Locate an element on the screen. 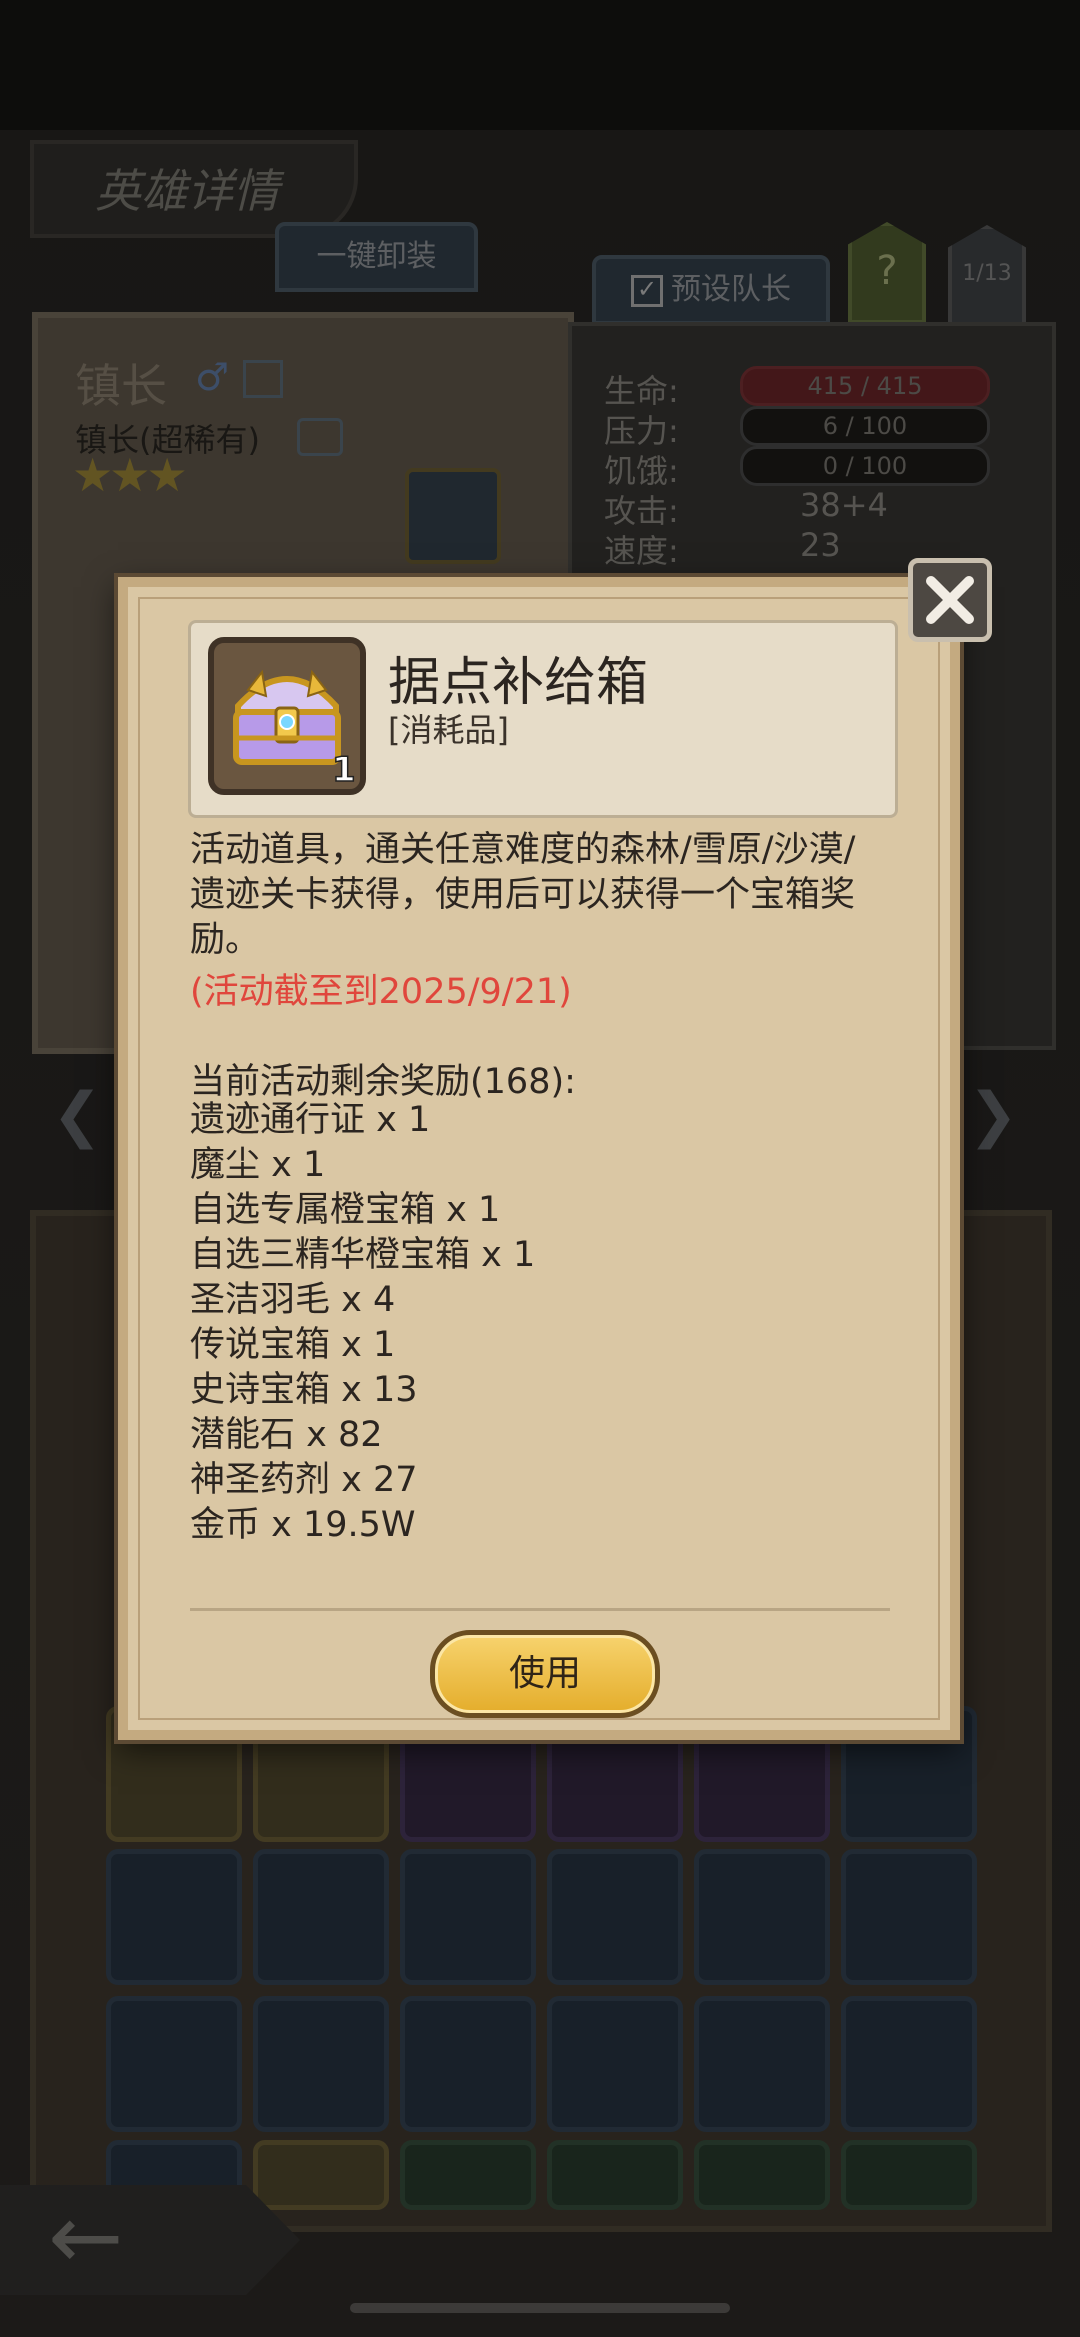  reward-item: 金币 x 19.5W is located at coordinates (303, 1525).